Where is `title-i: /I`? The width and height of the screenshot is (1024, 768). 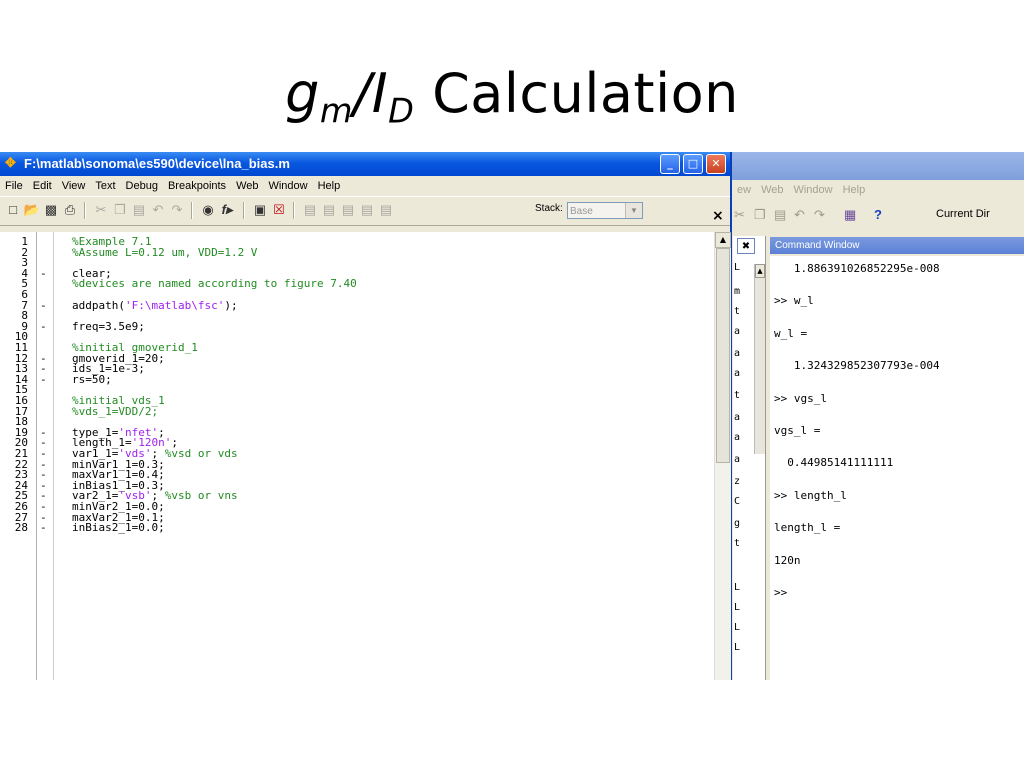 title-i: /I is located at coordinates (371, 93).